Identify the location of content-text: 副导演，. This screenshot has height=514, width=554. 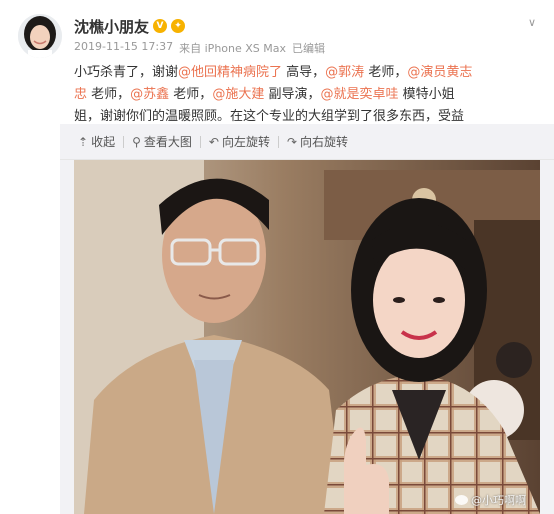
(292, 94).